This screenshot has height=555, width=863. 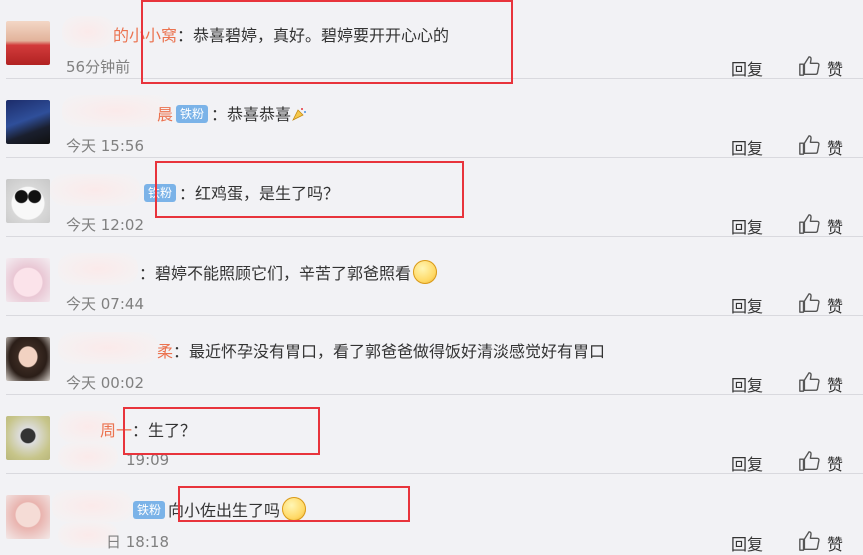 I want to click on party-popper-icon, so click(x=299, y=114).